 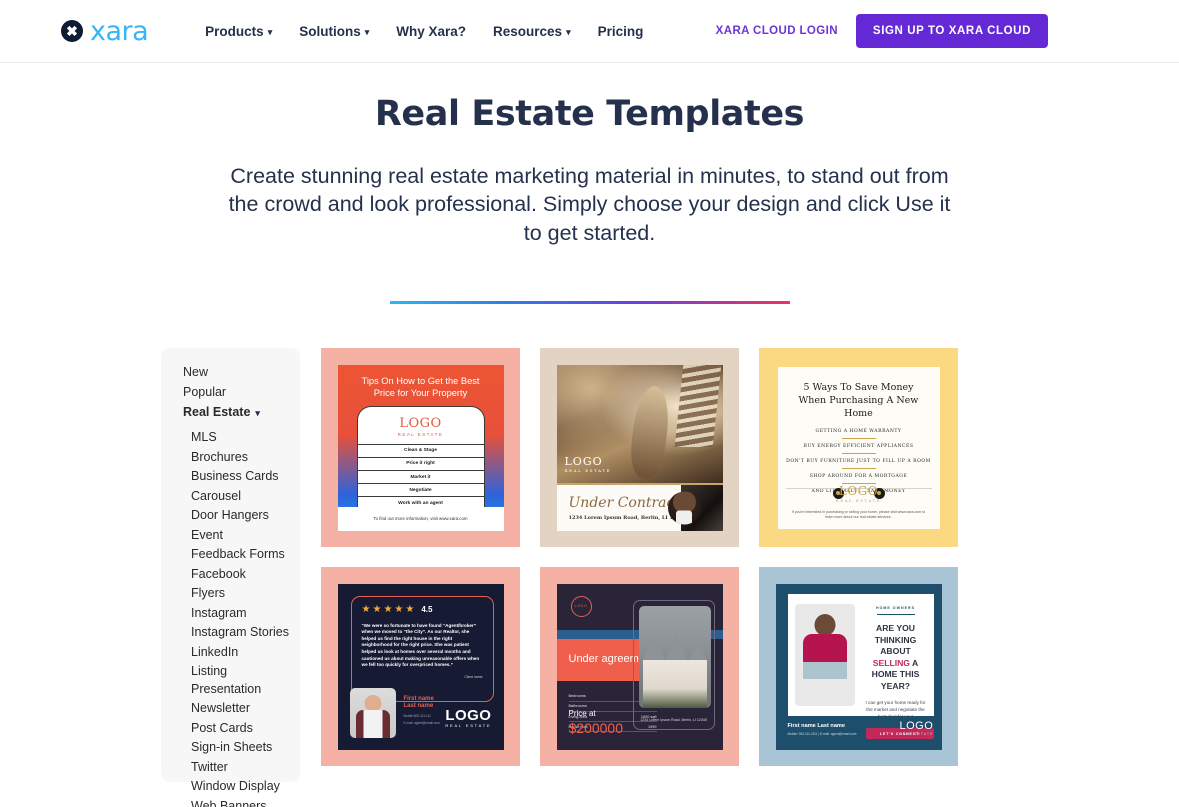 I want to click on card5-badge-text: LOGO, so click(x=581, y=606).